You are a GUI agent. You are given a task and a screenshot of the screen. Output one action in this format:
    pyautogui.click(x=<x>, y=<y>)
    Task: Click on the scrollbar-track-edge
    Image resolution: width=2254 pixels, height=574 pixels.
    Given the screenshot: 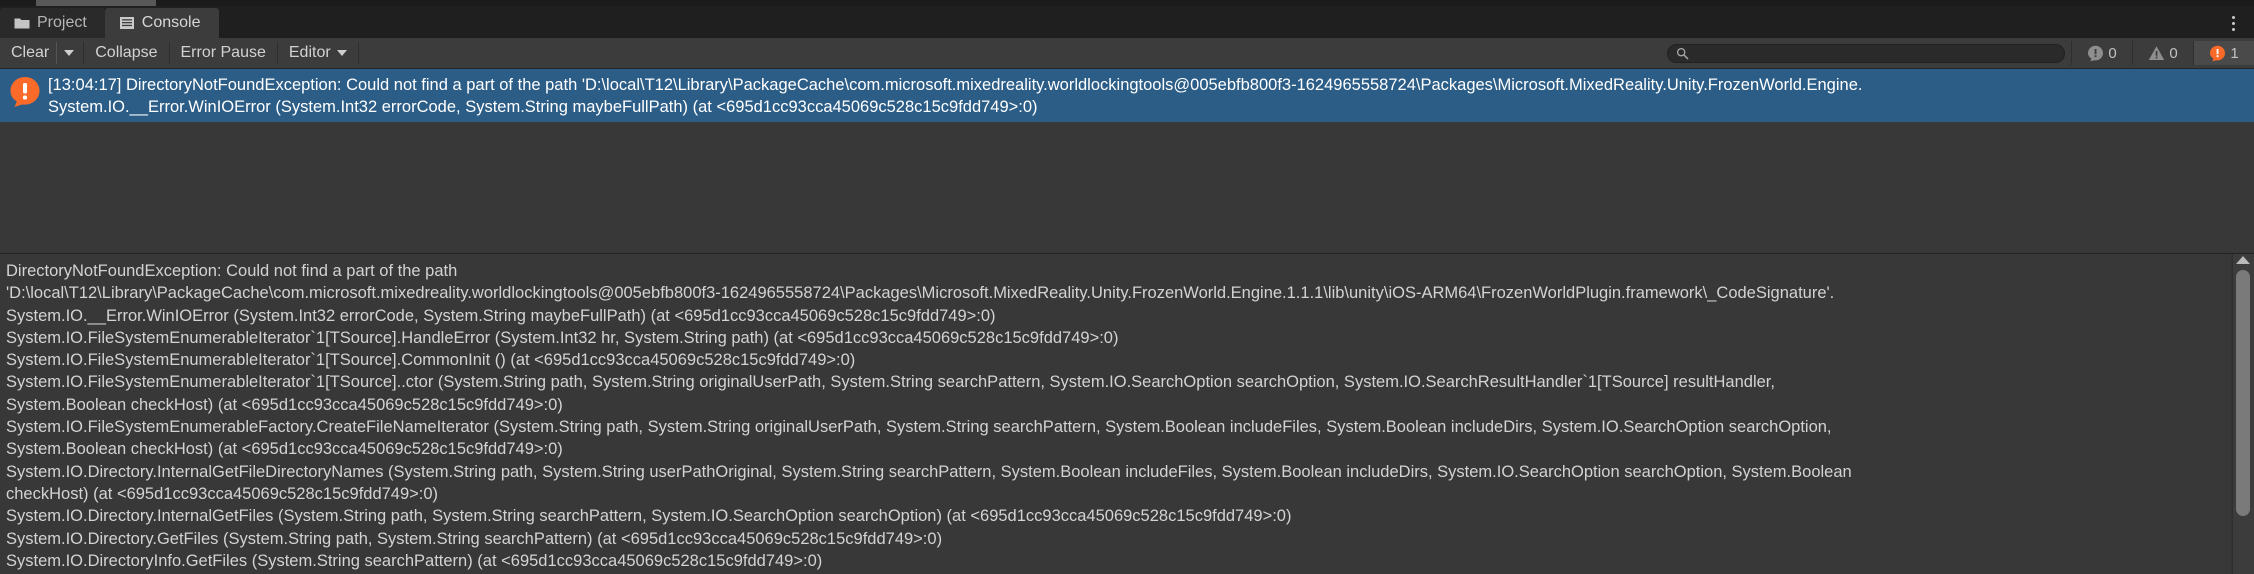 What is the action you would take?
    pyautogui.click(x=2232, y=414)
    